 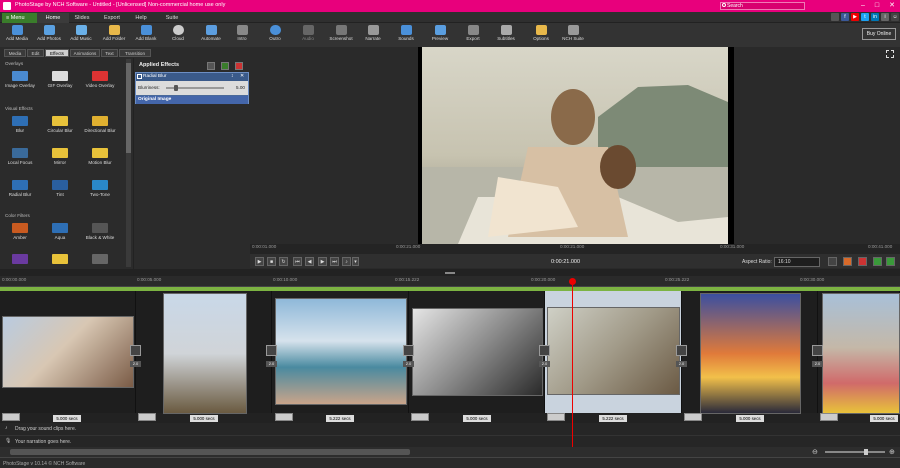 I want to click on twitter-icon: t, so click(x=865, y=17).